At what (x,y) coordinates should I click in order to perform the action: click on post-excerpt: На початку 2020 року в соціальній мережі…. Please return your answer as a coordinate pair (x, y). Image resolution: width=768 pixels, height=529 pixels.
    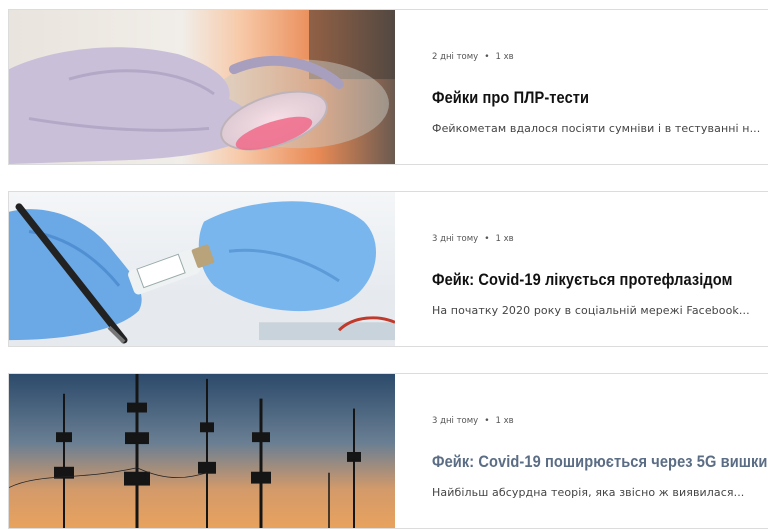
    Looking at the image, I should click on (591, 310).